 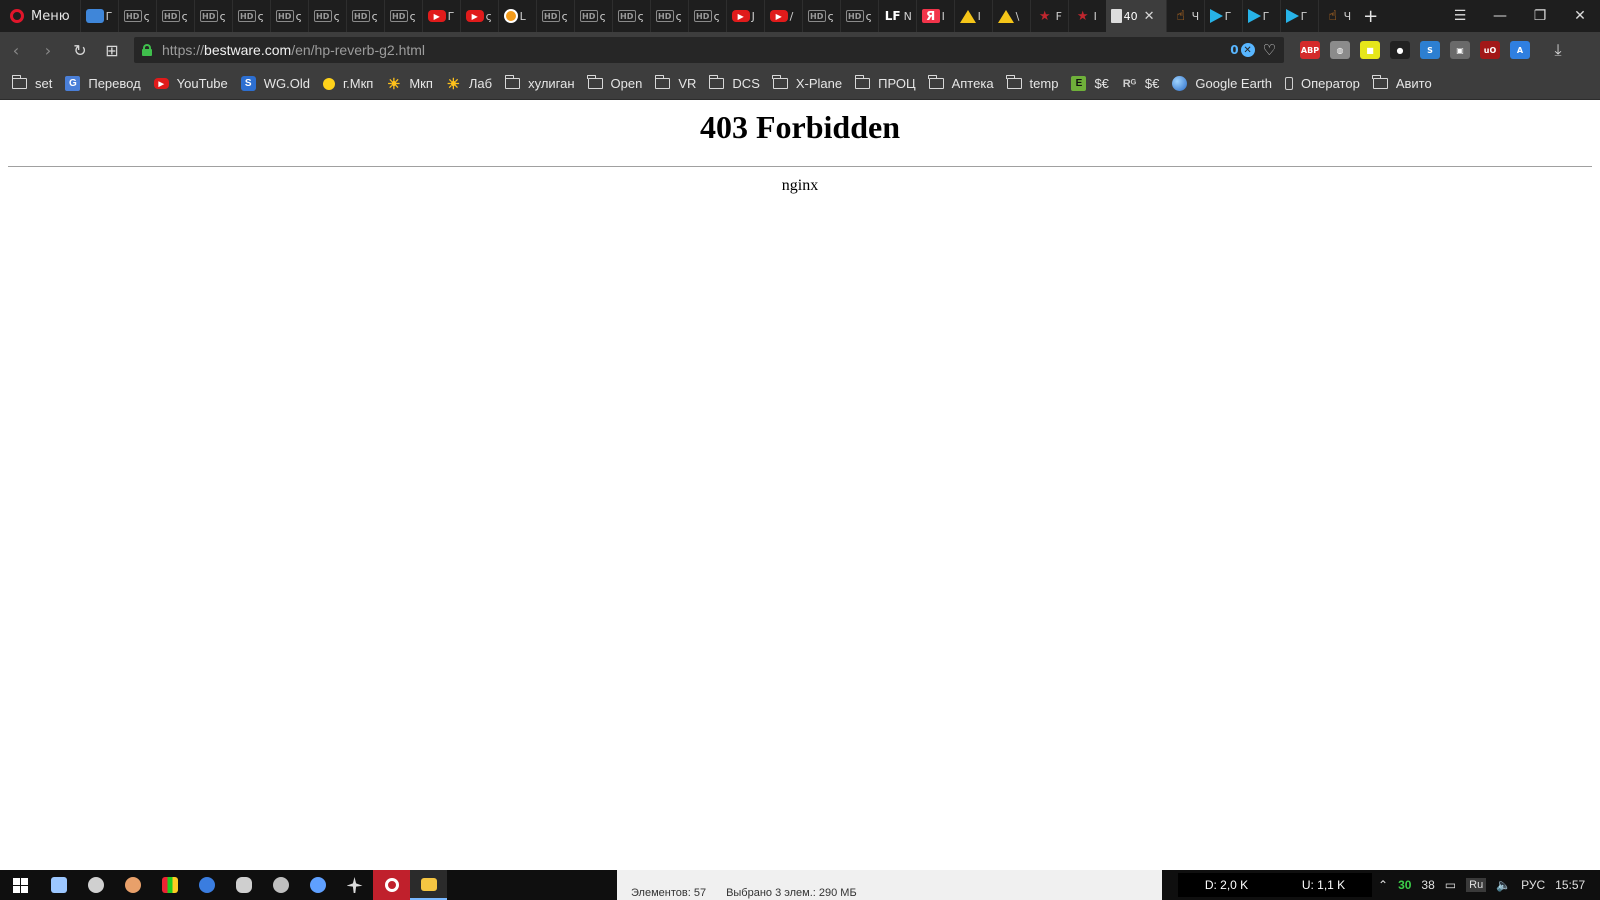 What do you see at coordinates (132, 885) in the screenshot?
I see `paint-icon` at bounding box center [132, 885].